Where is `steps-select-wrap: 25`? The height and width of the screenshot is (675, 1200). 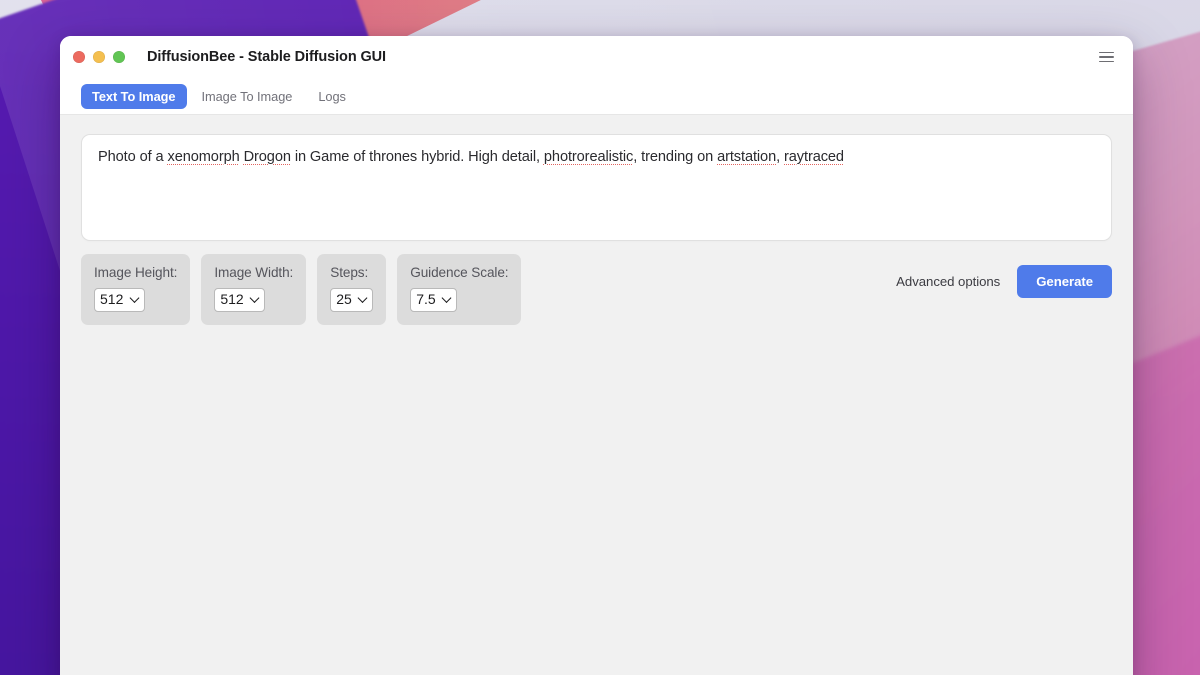 steps-select-wrap: 25 is located at coordinates (352, 300).